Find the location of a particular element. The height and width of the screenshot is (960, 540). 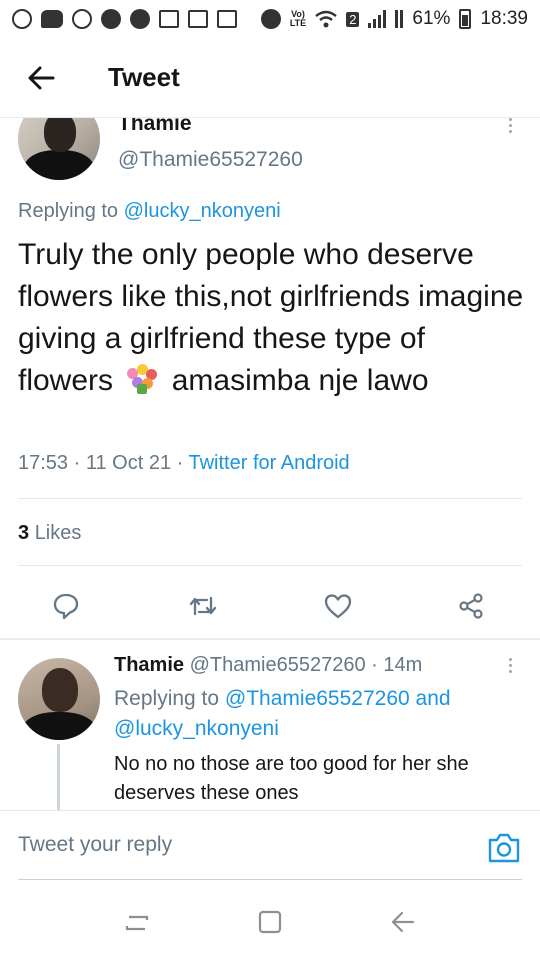

likes-count: 3 Likes is located at coordinates (49, 533).